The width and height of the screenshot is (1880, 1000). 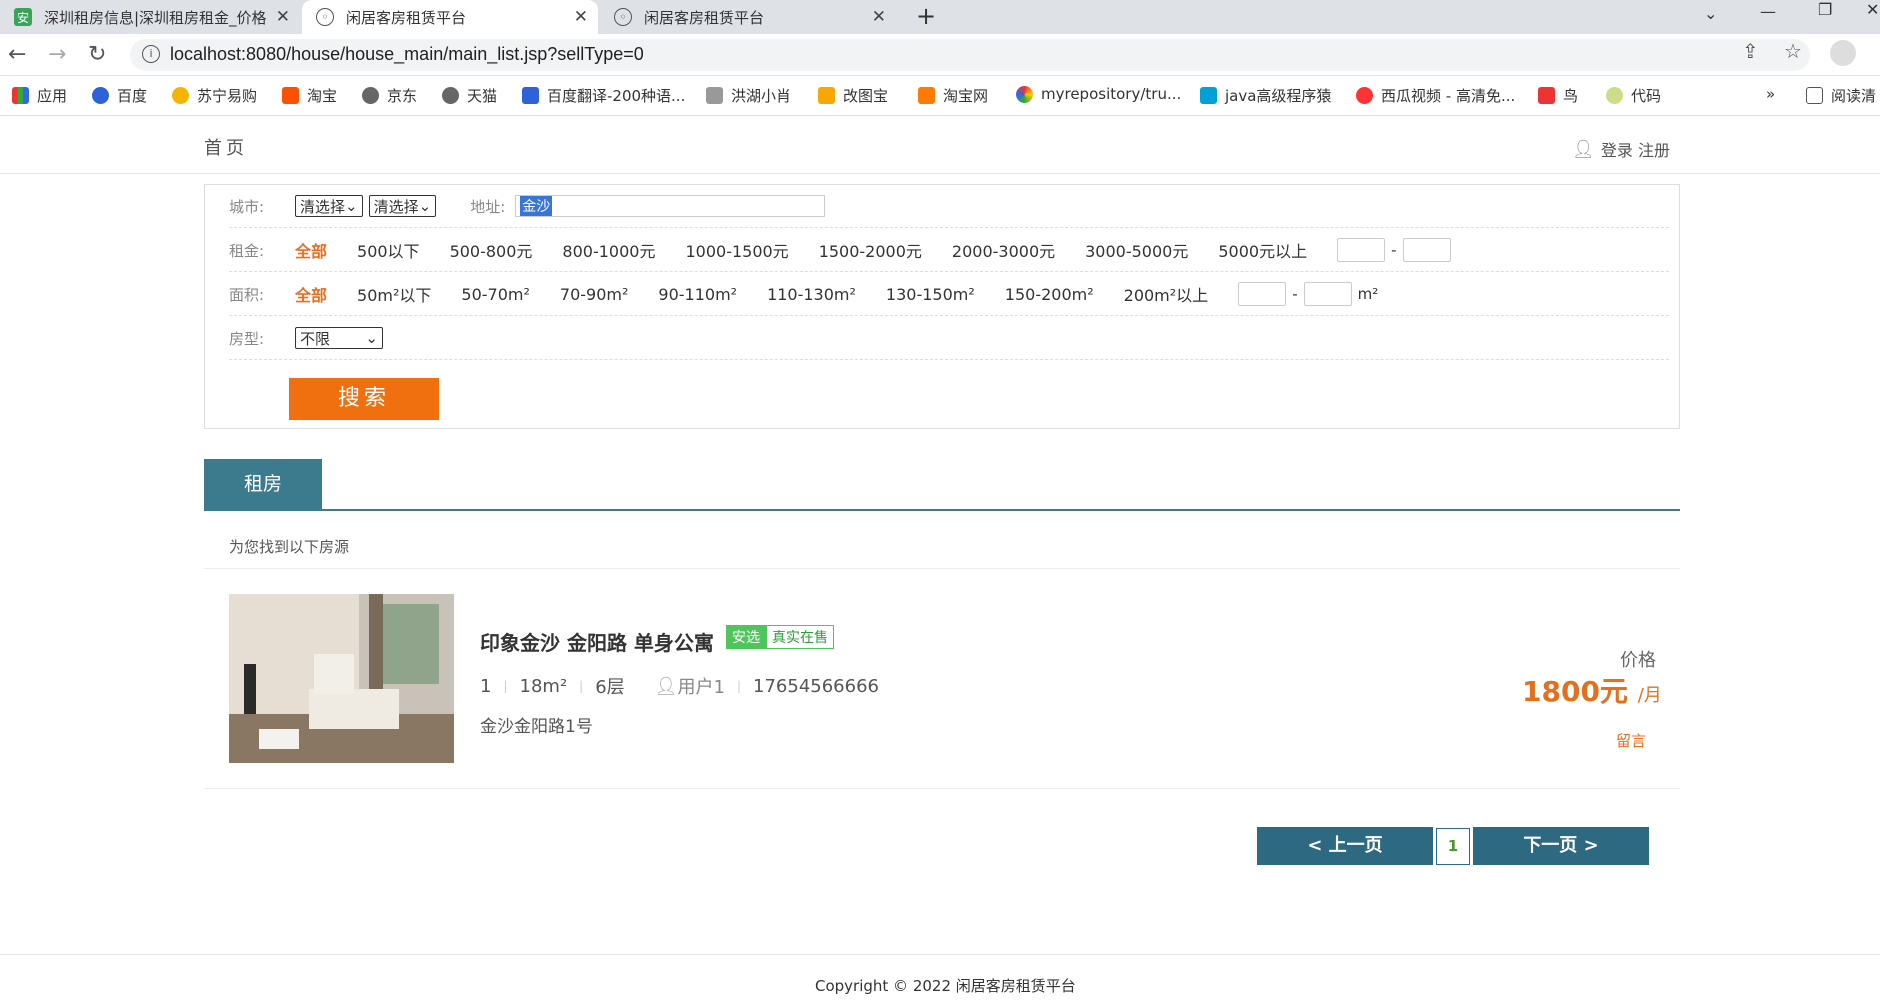 I want to click on range-dash: -, so click(x=1295, y=294).